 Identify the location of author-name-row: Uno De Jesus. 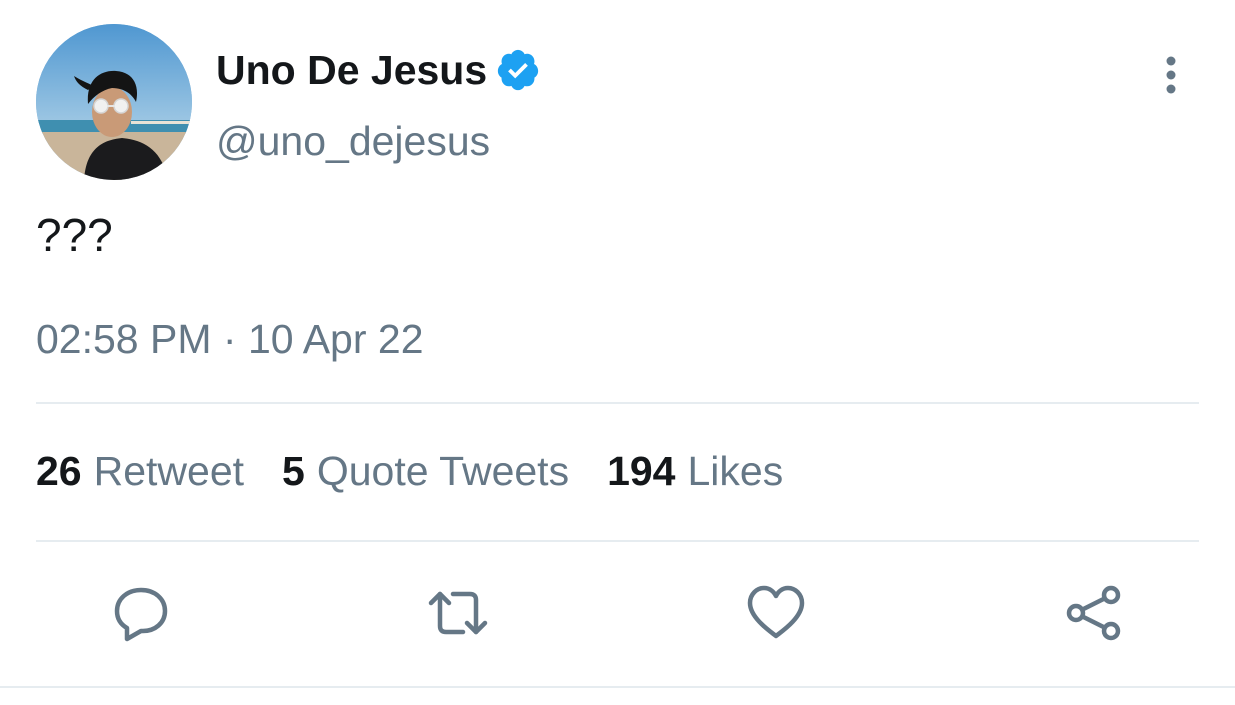
(378, 70).